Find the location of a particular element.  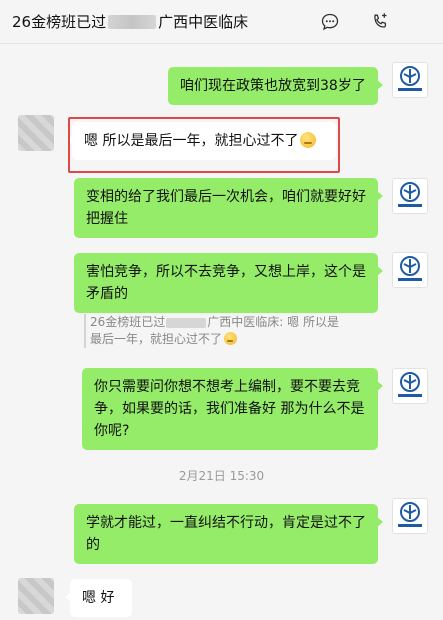

more-dots-icon is located at coordinates (330, 22).